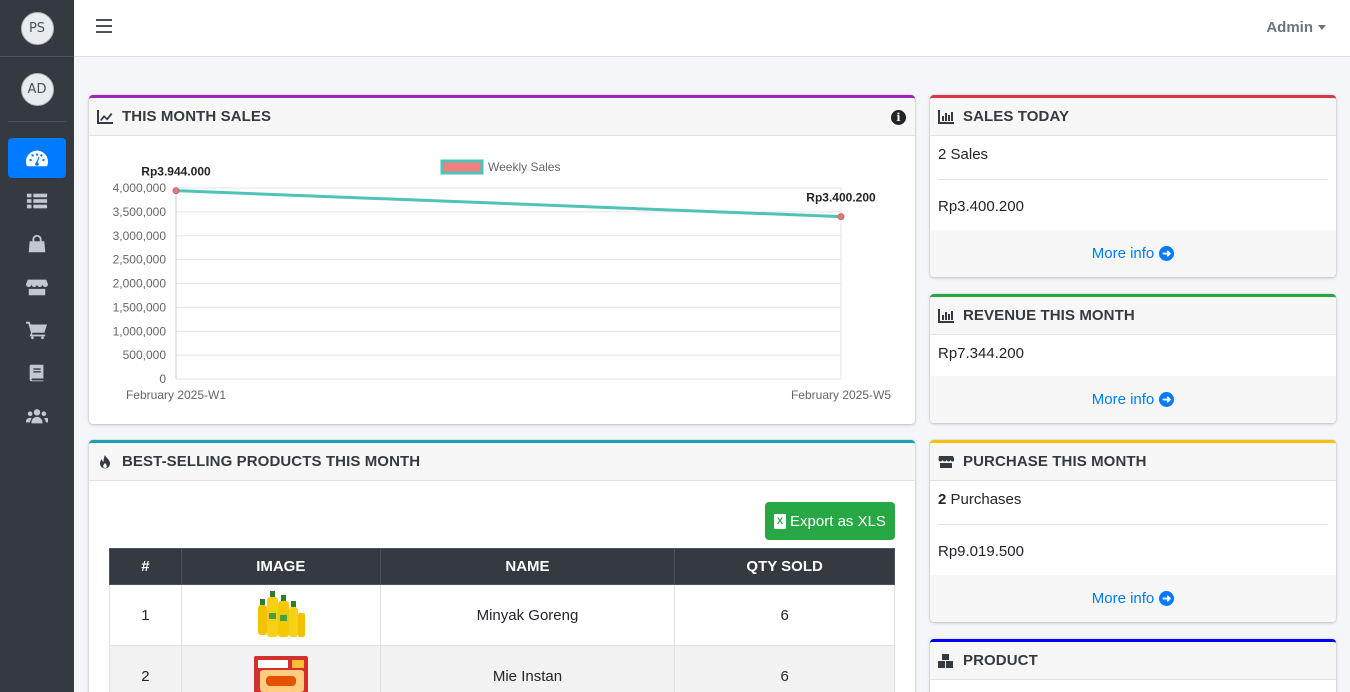 The width and height of the screenshot is (1350, 692). What do you see at coordinates (280, 671) in the screenshot?
I see `instant-noodle-product-image` at bounding box center [280, 671].